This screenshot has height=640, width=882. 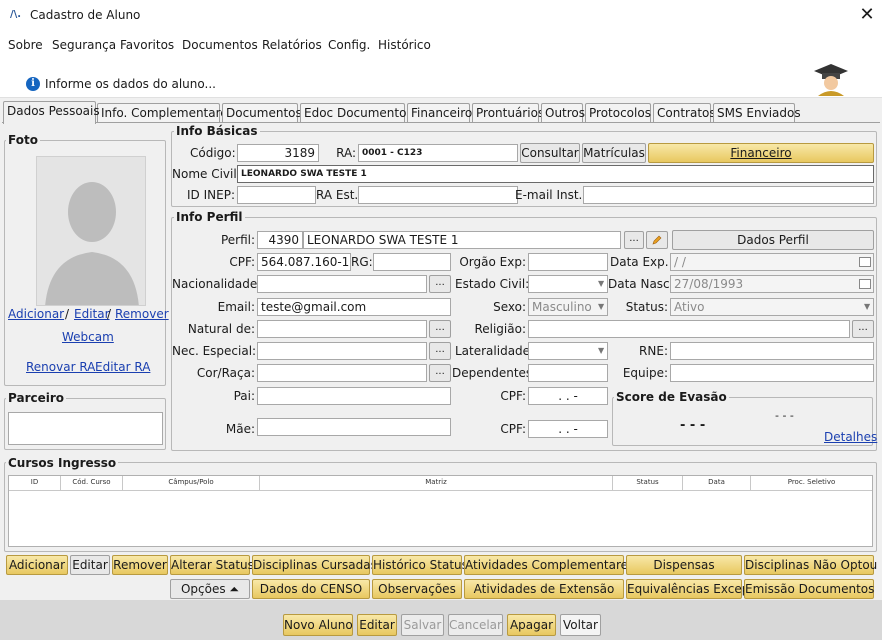 I want to click on dados-perfil-button: Dados Perfil, so click(x=773, y=240).